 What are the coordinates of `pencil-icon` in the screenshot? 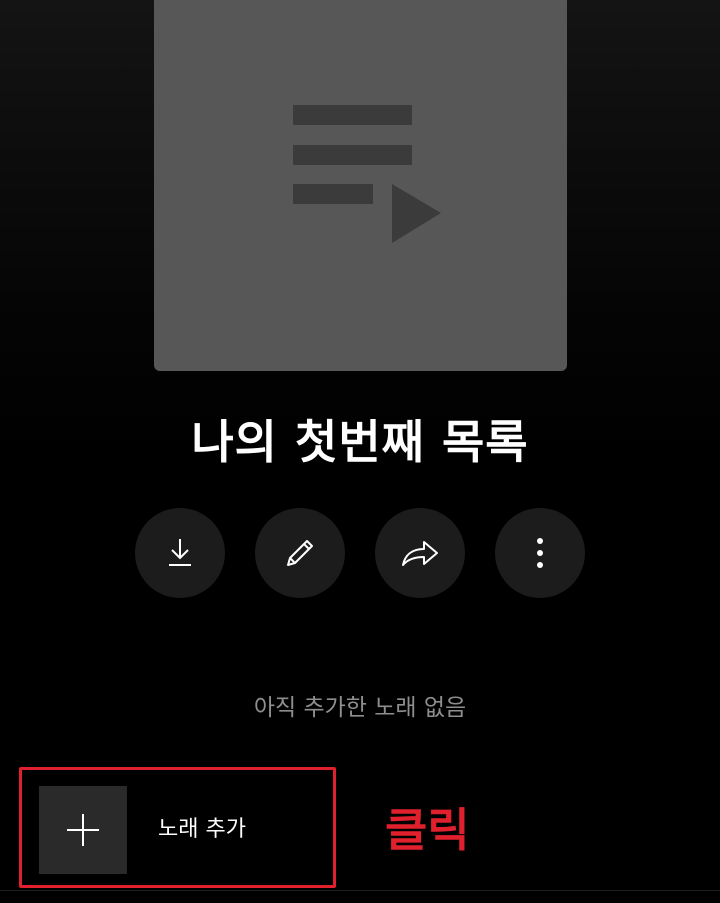 It's located at (300, 553).